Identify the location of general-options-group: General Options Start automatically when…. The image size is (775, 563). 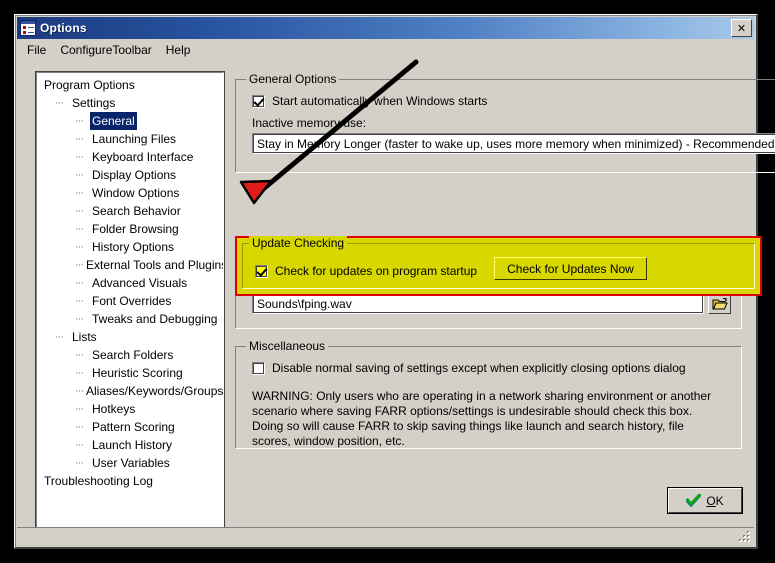
(505, 122).